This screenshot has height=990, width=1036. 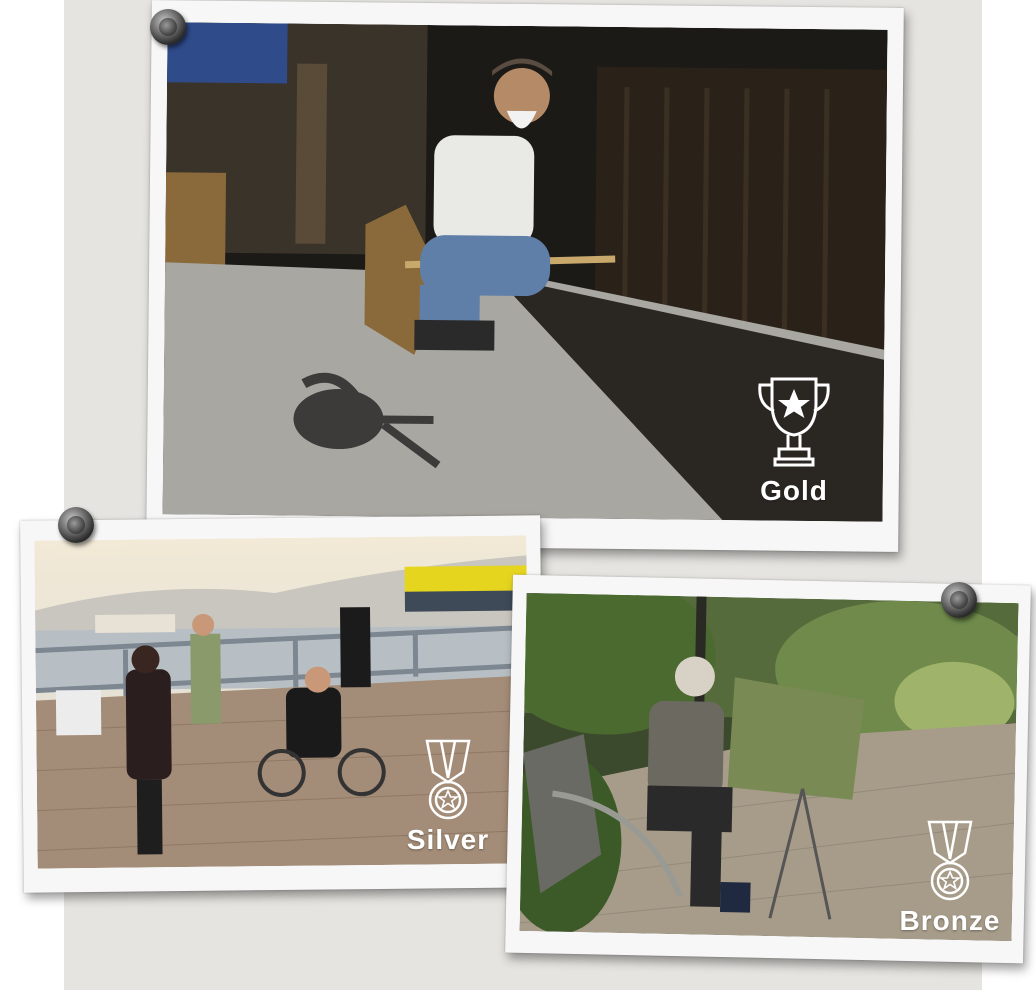 I want to click on trophy-star-icon, so click(x=794, y=422).